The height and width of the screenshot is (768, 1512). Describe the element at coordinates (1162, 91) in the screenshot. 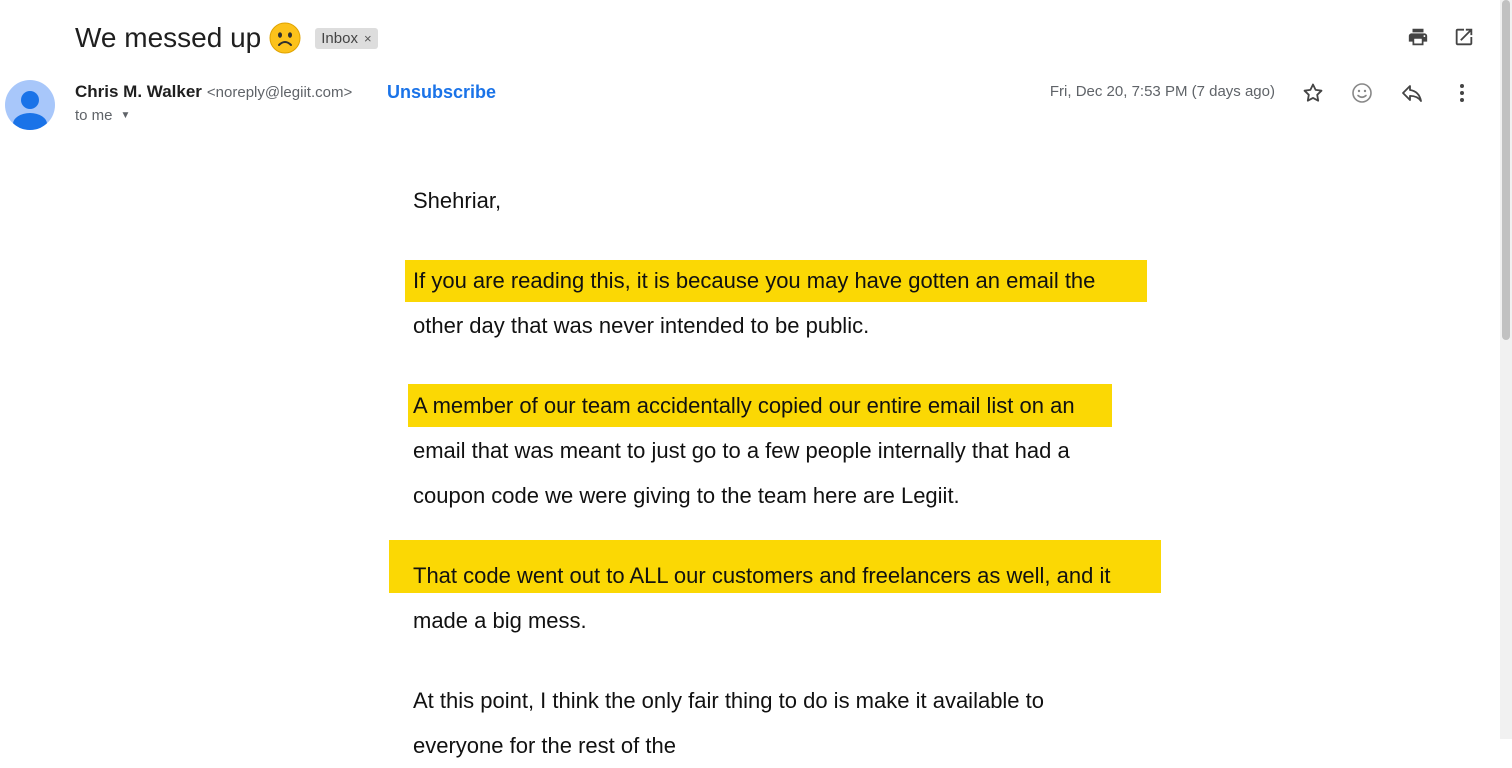

I see `email-date: Fri, Dec 20, 7:53 PM (7 days ago)` at that location.